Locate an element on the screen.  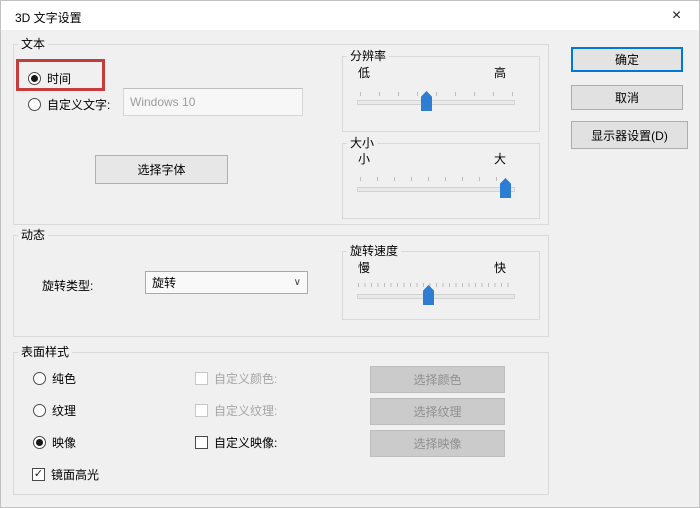
size-group: 大小 is located at coordinates (441, 177).